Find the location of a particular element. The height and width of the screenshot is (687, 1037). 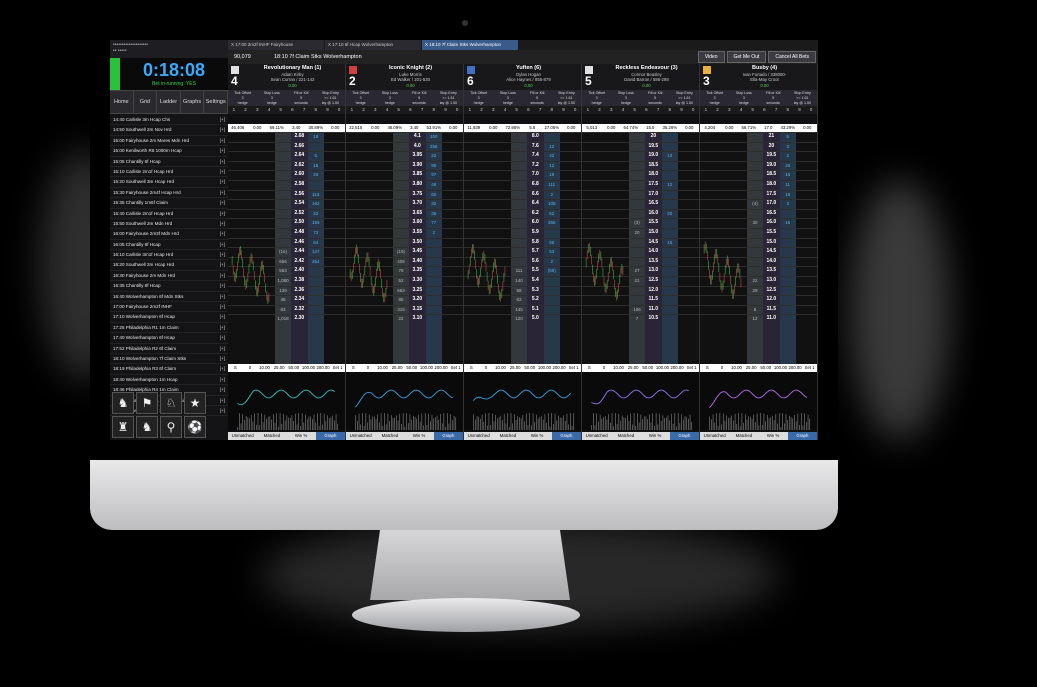

lay-amount: 2 is located at coordinates (788, 156).